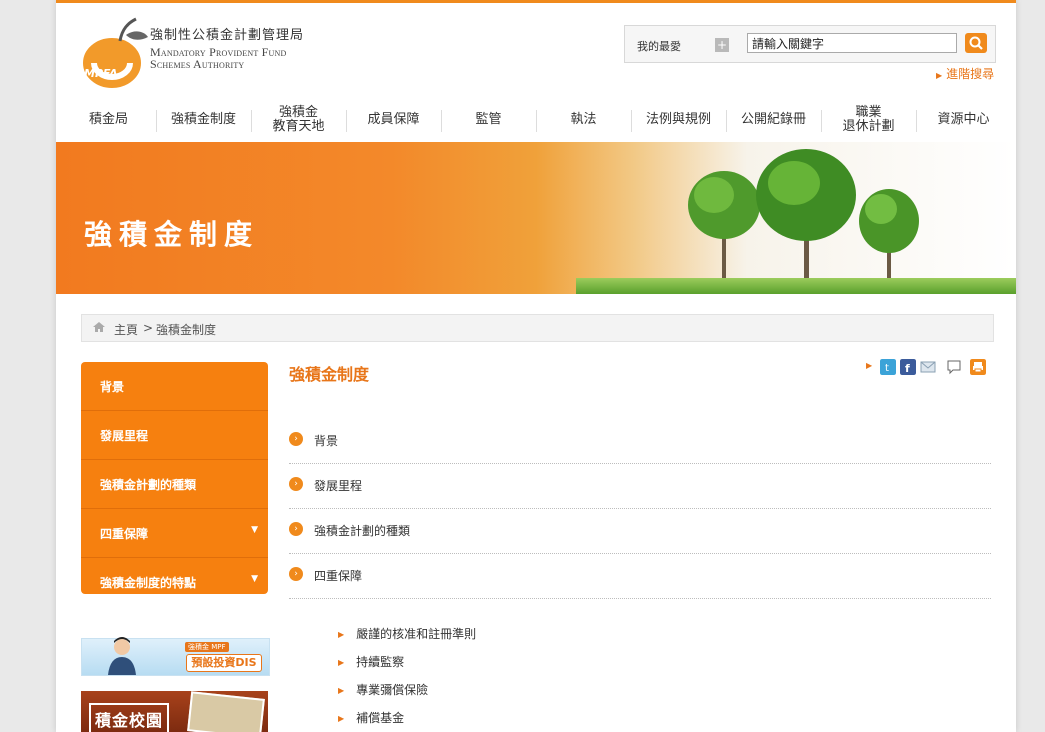 This screenshot has height=732, width=1045. I want to click on list-item-label: 發展里程, so click(338, 486).